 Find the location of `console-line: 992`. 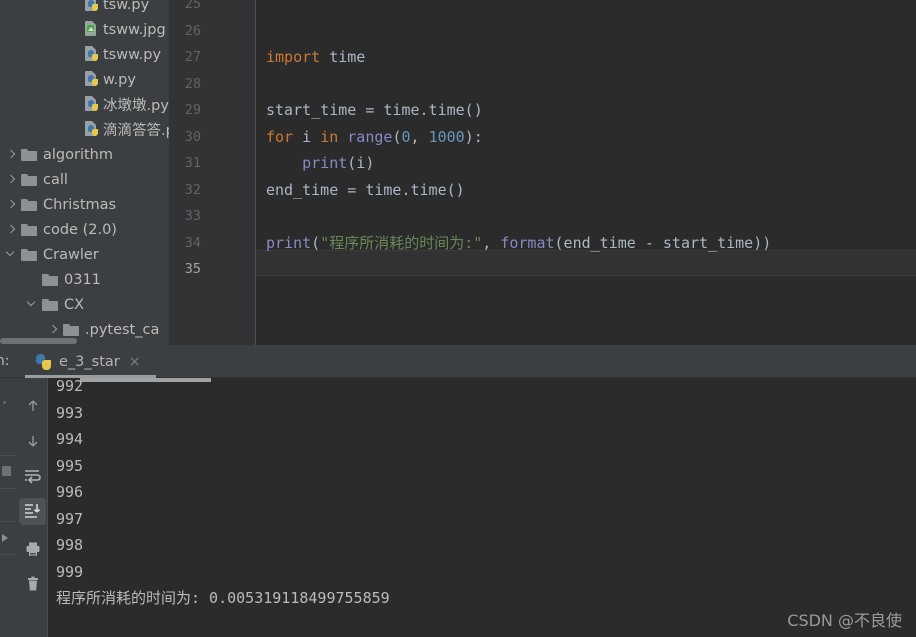

console-line: 992 is located at coordinates (70, 386).